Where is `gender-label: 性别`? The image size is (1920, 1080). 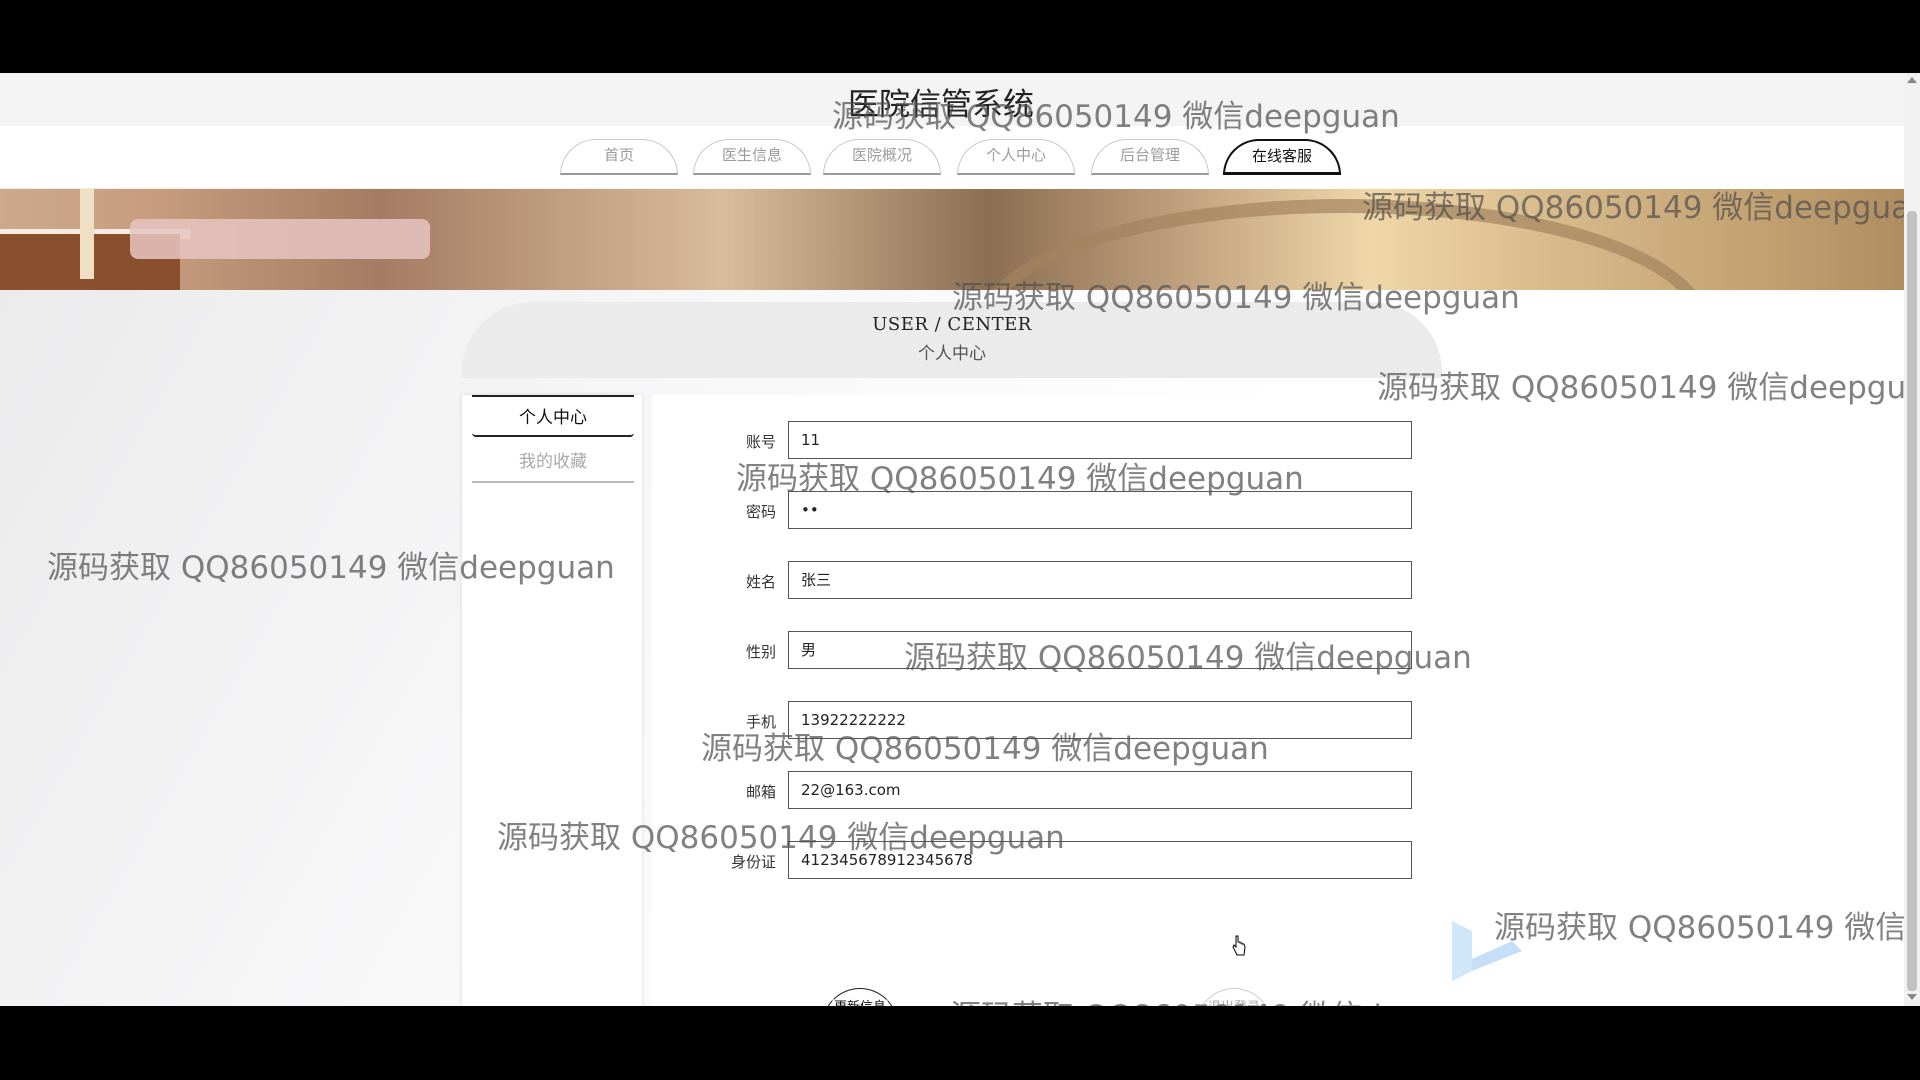
gender-label: 性别 is located at coordinates (760, 652).